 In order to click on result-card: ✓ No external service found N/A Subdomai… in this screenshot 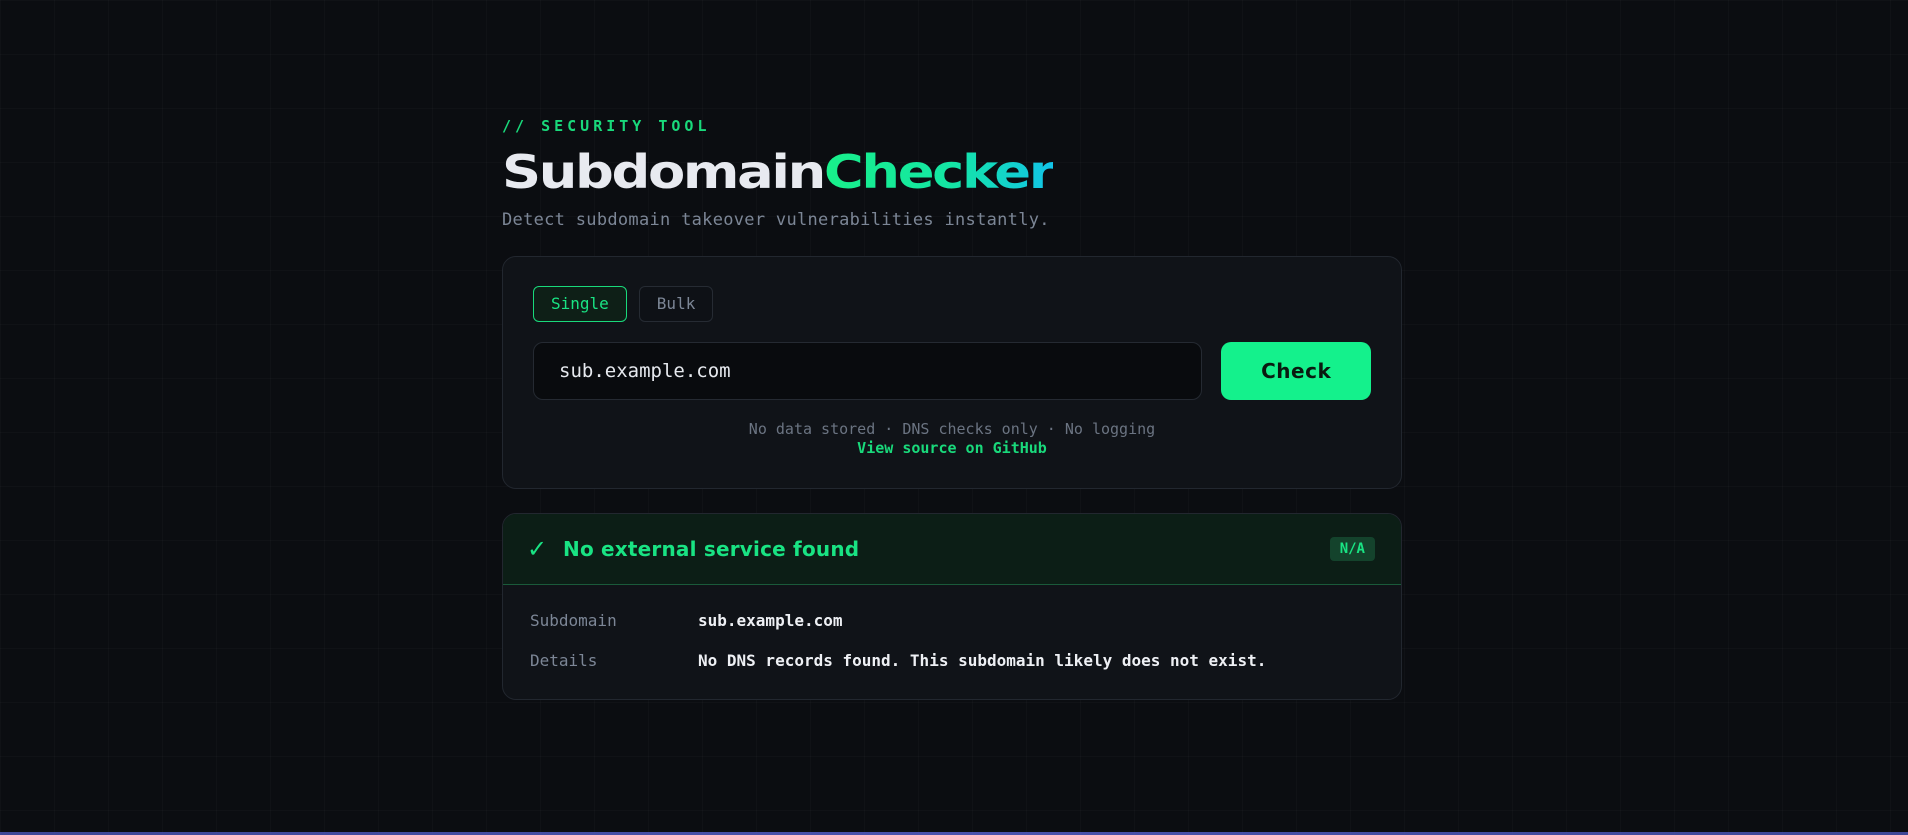, I will do `click(952, 606)`.